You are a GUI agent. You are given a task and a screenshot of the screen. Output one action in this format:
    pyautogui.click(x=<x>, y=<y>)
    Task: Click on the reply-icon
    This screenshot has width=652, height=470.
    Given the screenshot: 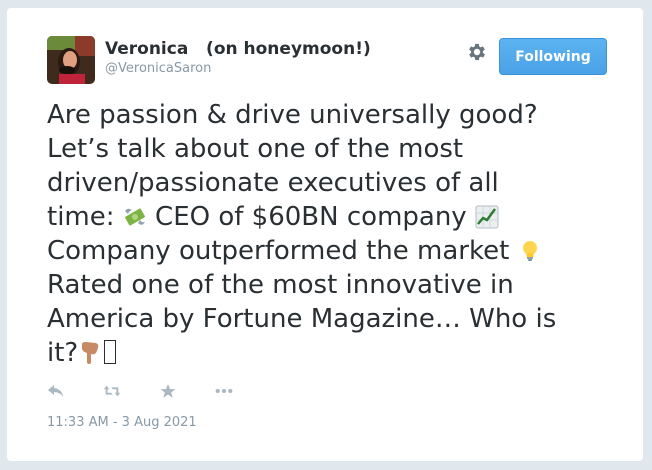 What is the action you would take?
    pyautogui.click(x=56, y=391)
    